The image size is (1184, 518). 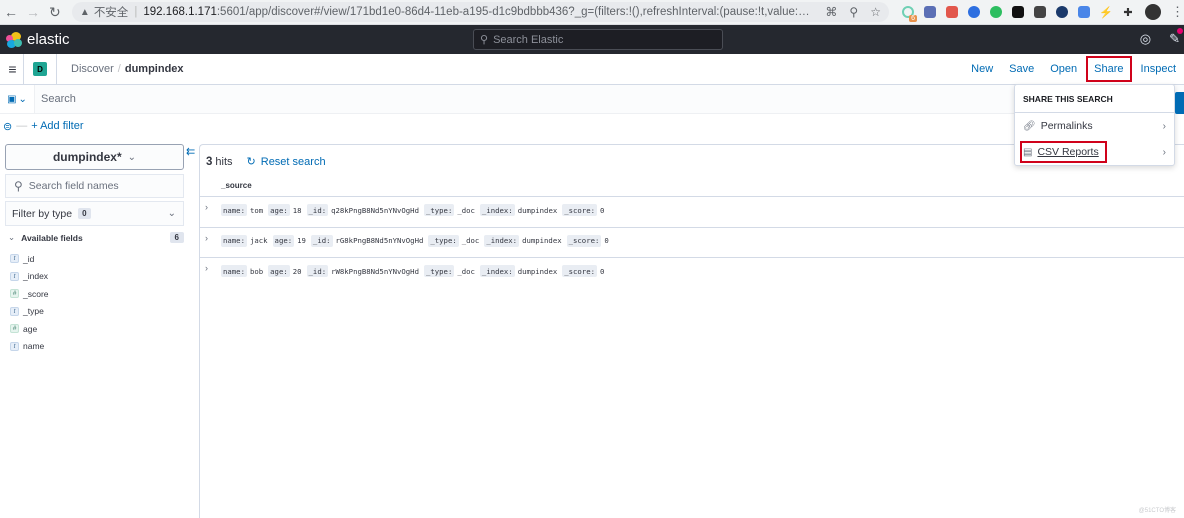 I want to click on available-fields-toggle: ⌄ Available fields 6, so click(x=96, y=237).